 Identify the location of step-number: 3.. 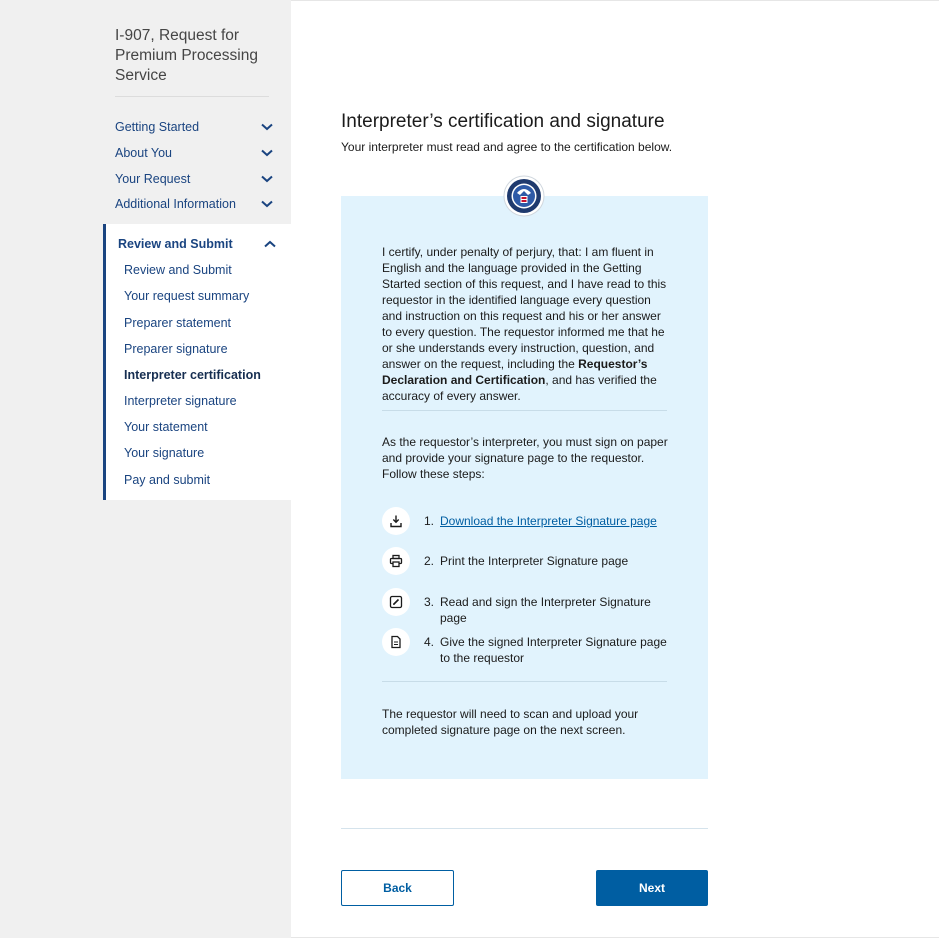
(429, 602).